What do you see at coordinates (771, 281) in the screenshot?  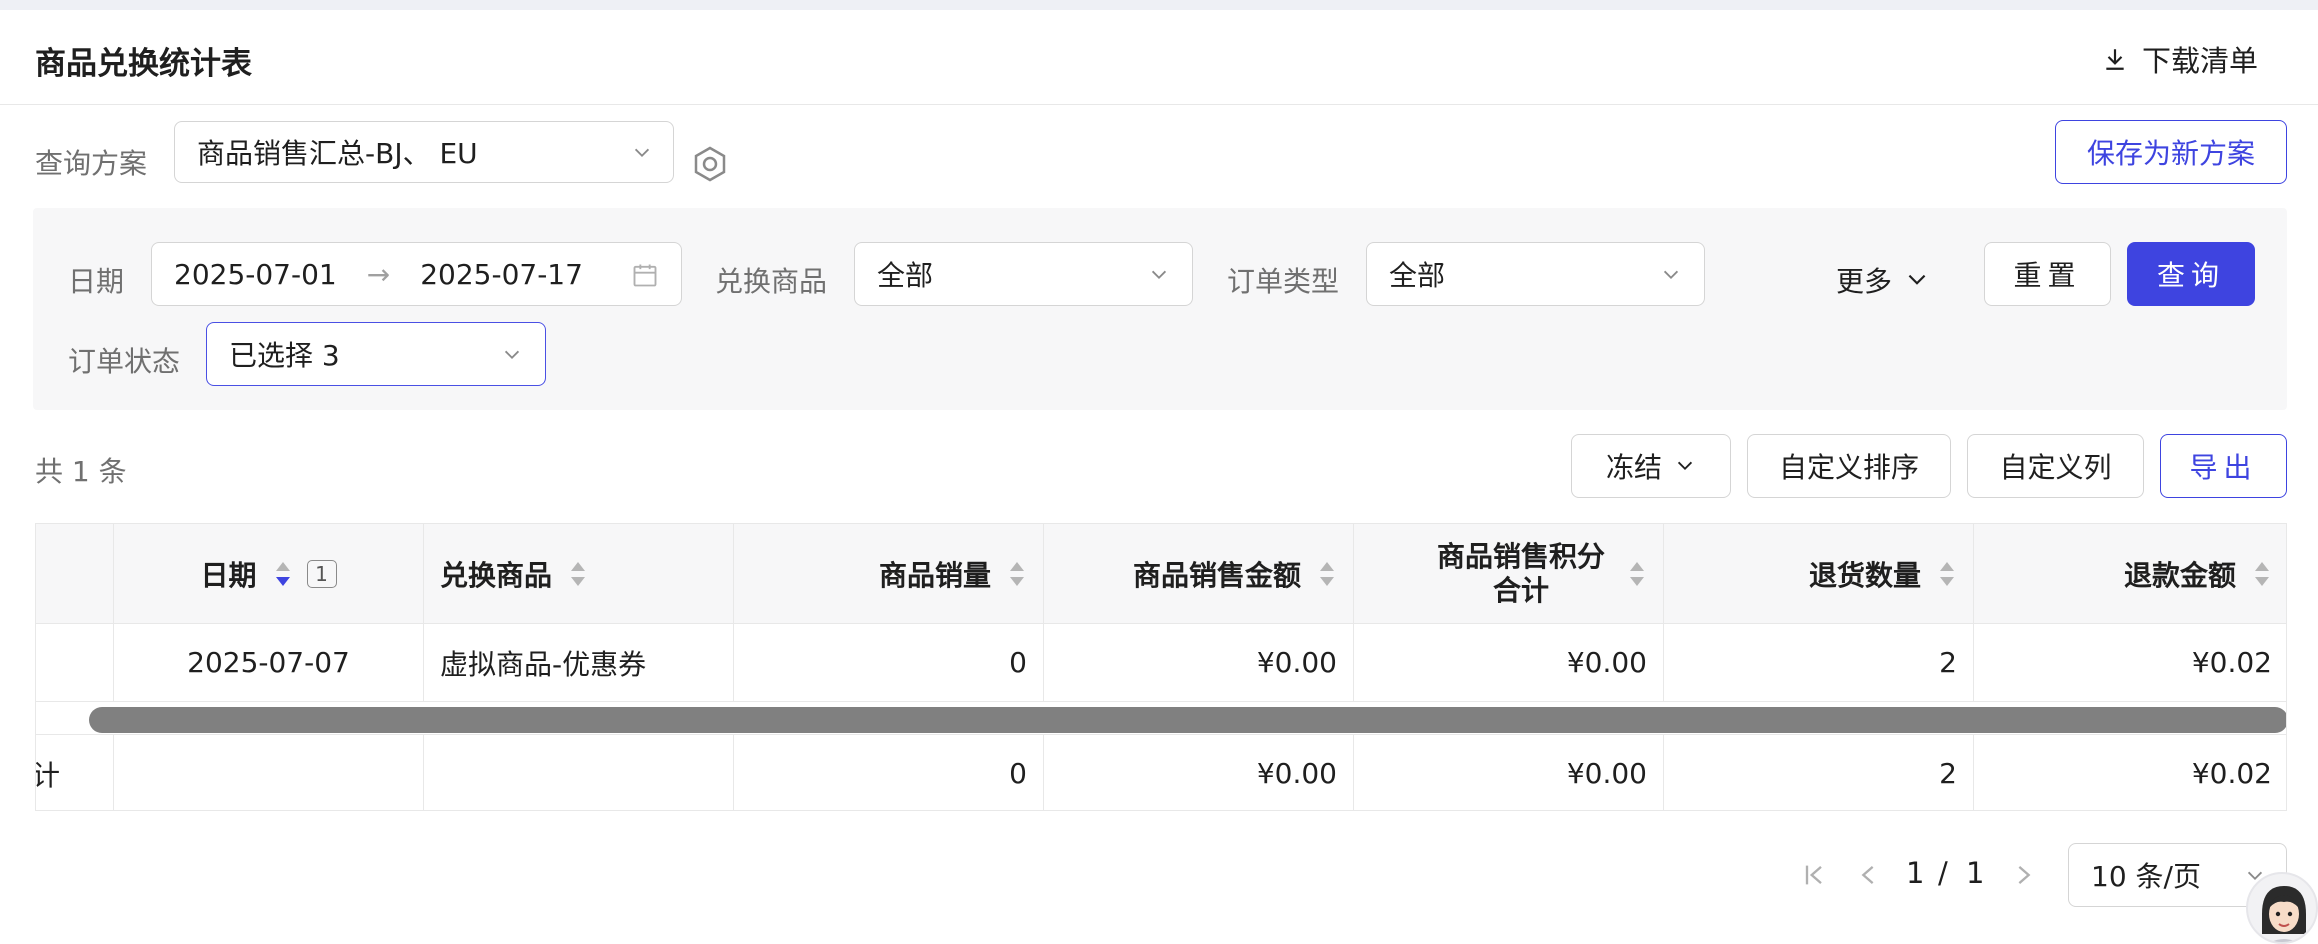 I see `product-filter-label: 兑换商品` at bounding box center [771, 281].